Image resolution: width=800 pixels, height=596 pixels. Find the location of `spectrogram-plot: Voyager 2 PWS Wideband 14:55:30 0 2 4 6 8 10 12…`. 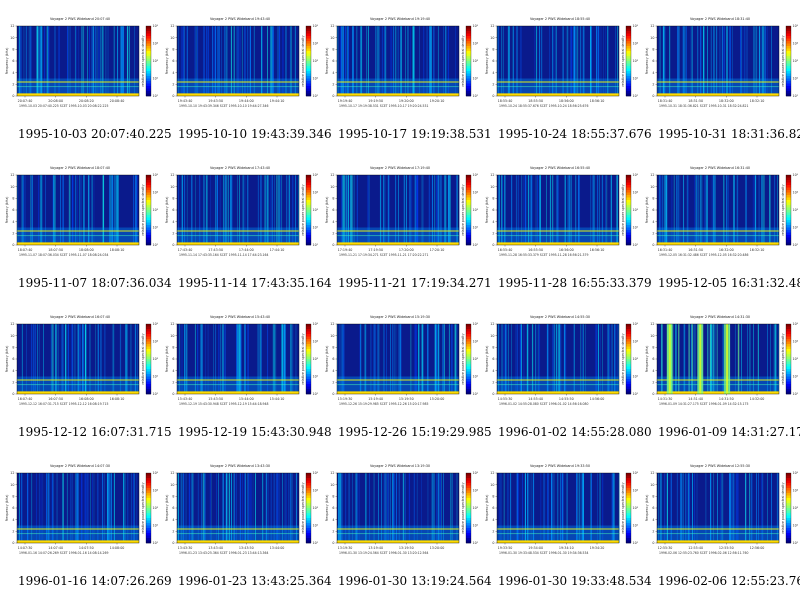

spectrogram-plot: Voyager 2 PWS Wideband 14:55:30 0 2 4 6 8 10 12… is located at coordinates (562, 360).